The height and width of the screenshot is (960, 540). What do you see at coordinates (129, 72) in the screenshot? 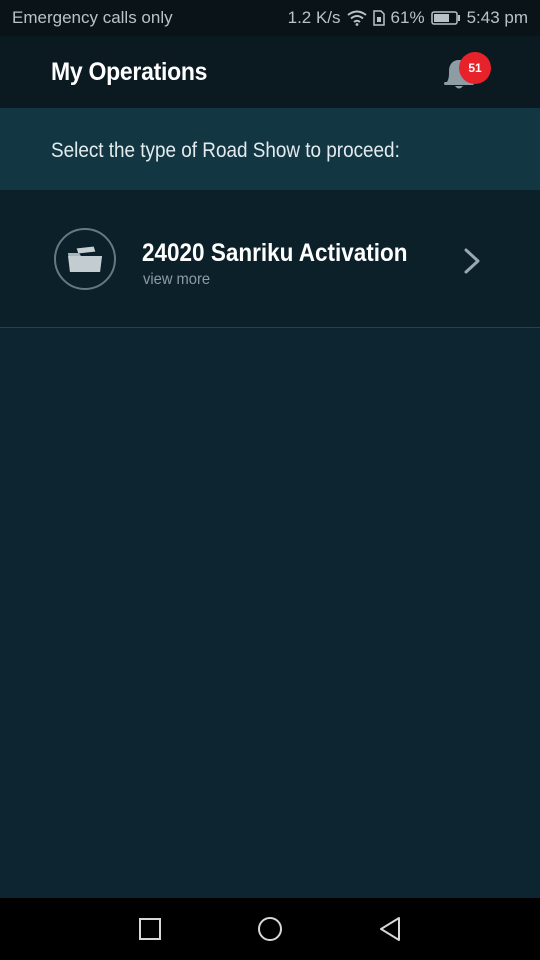
I see `page-title: My Operations` at bounding box center [129, 72].